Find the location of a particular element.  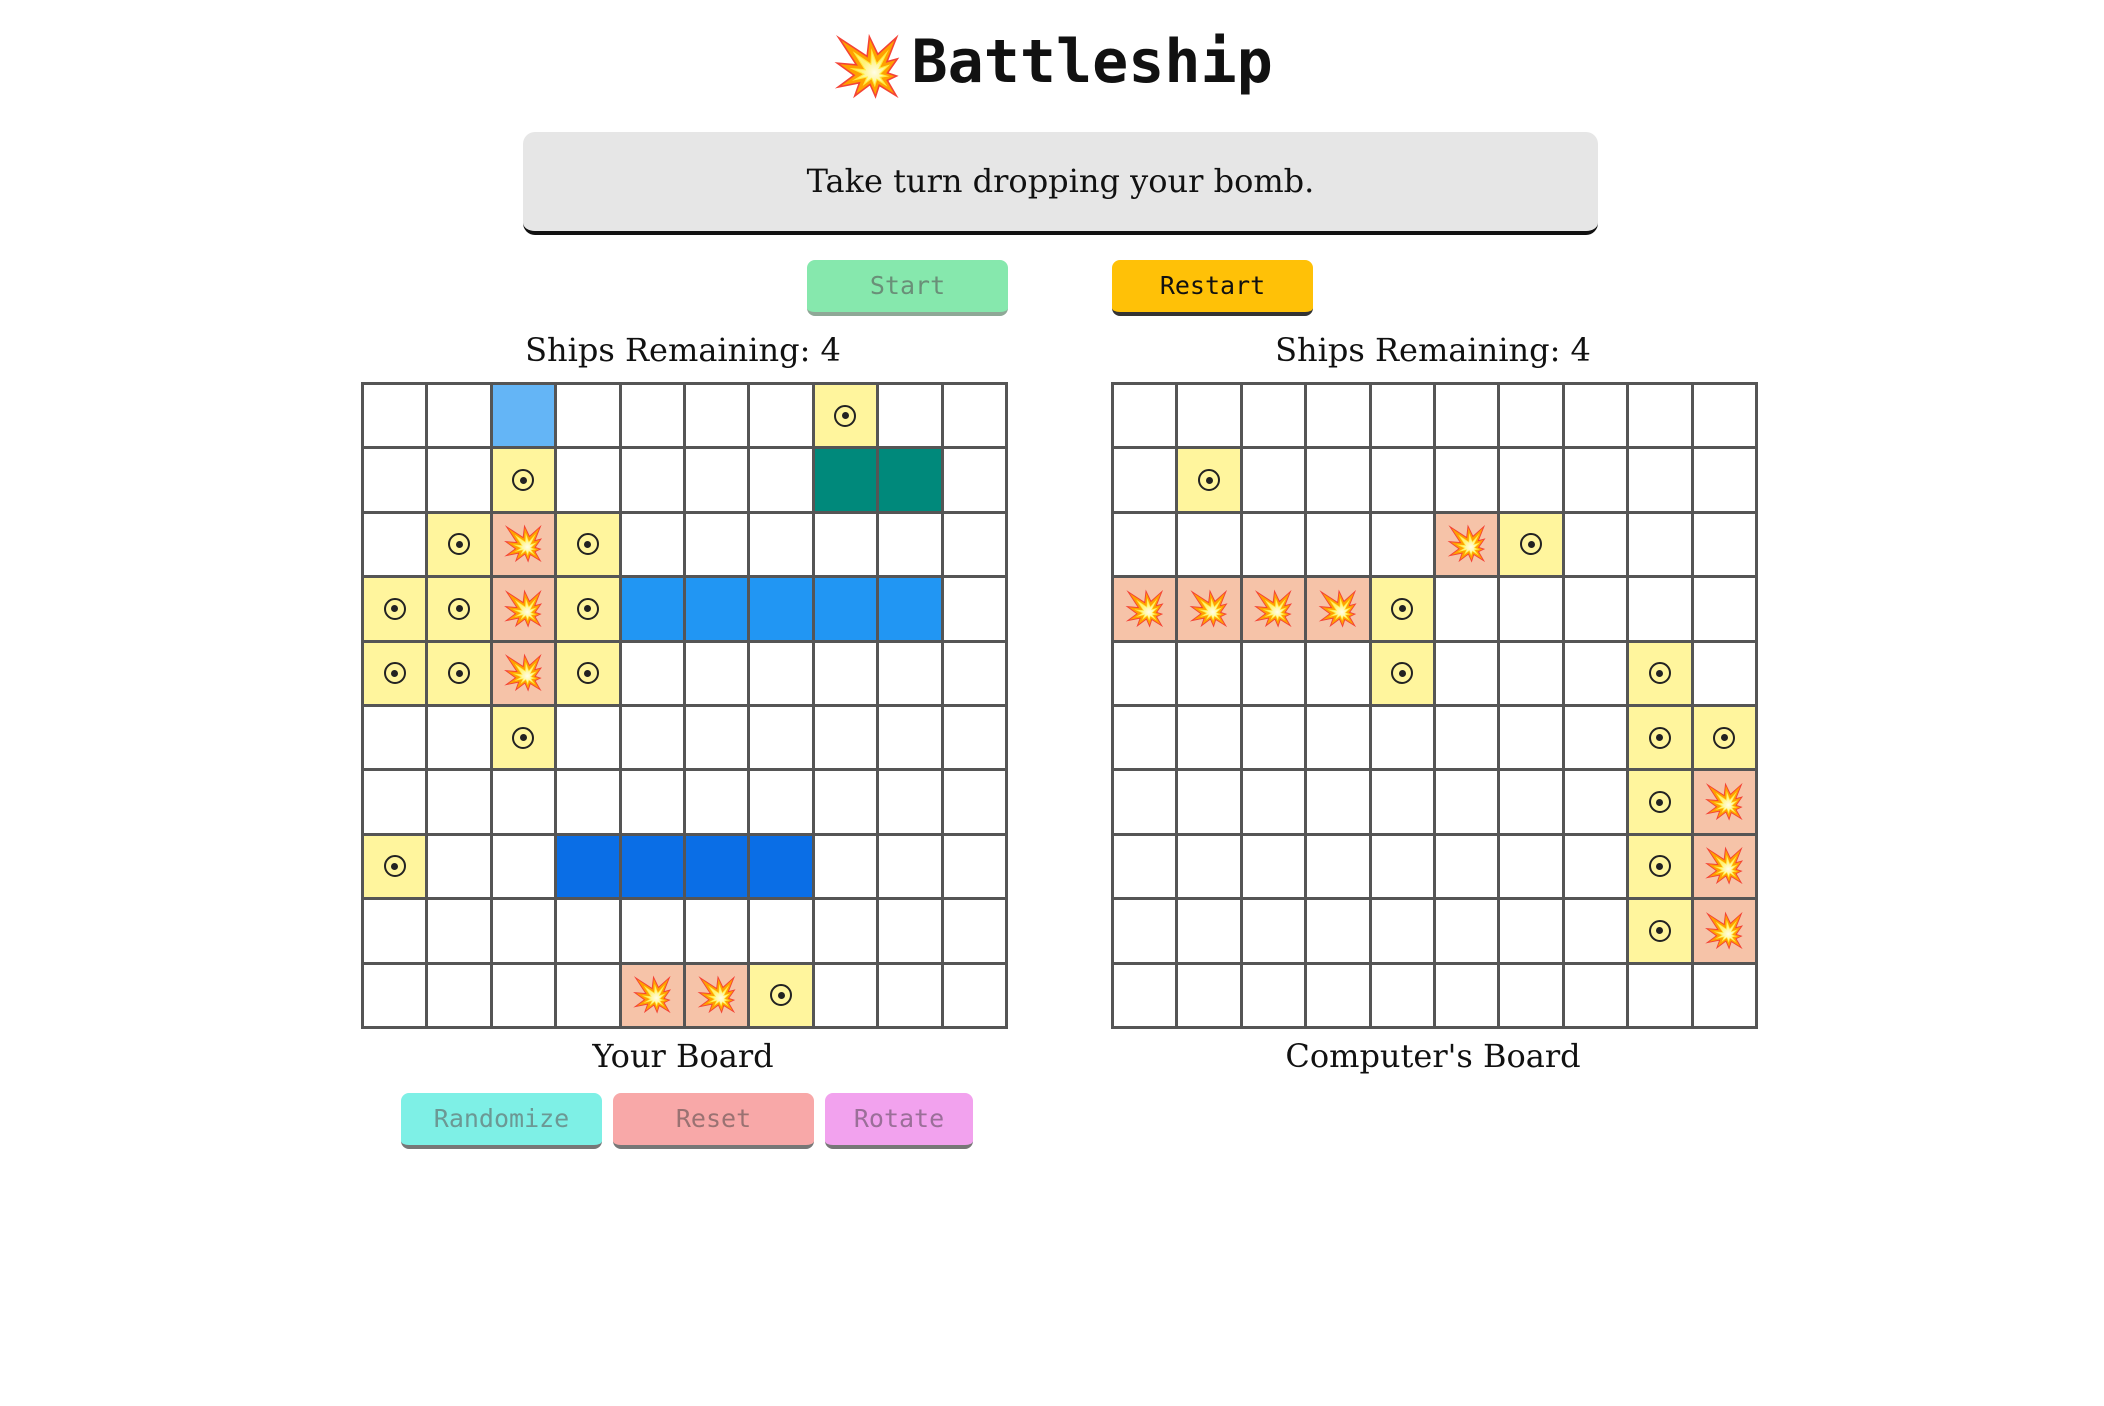

rotate-button: Rotate is located at coordinates (899, 1121).